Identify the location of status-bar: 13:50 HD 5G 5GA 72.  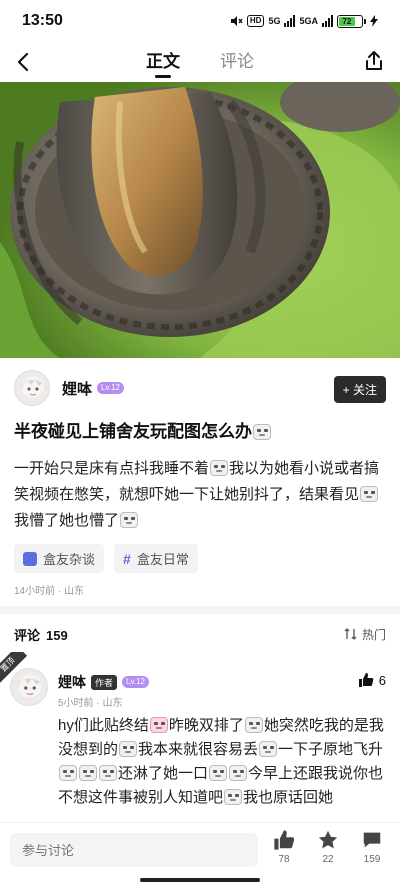
(200, 21).